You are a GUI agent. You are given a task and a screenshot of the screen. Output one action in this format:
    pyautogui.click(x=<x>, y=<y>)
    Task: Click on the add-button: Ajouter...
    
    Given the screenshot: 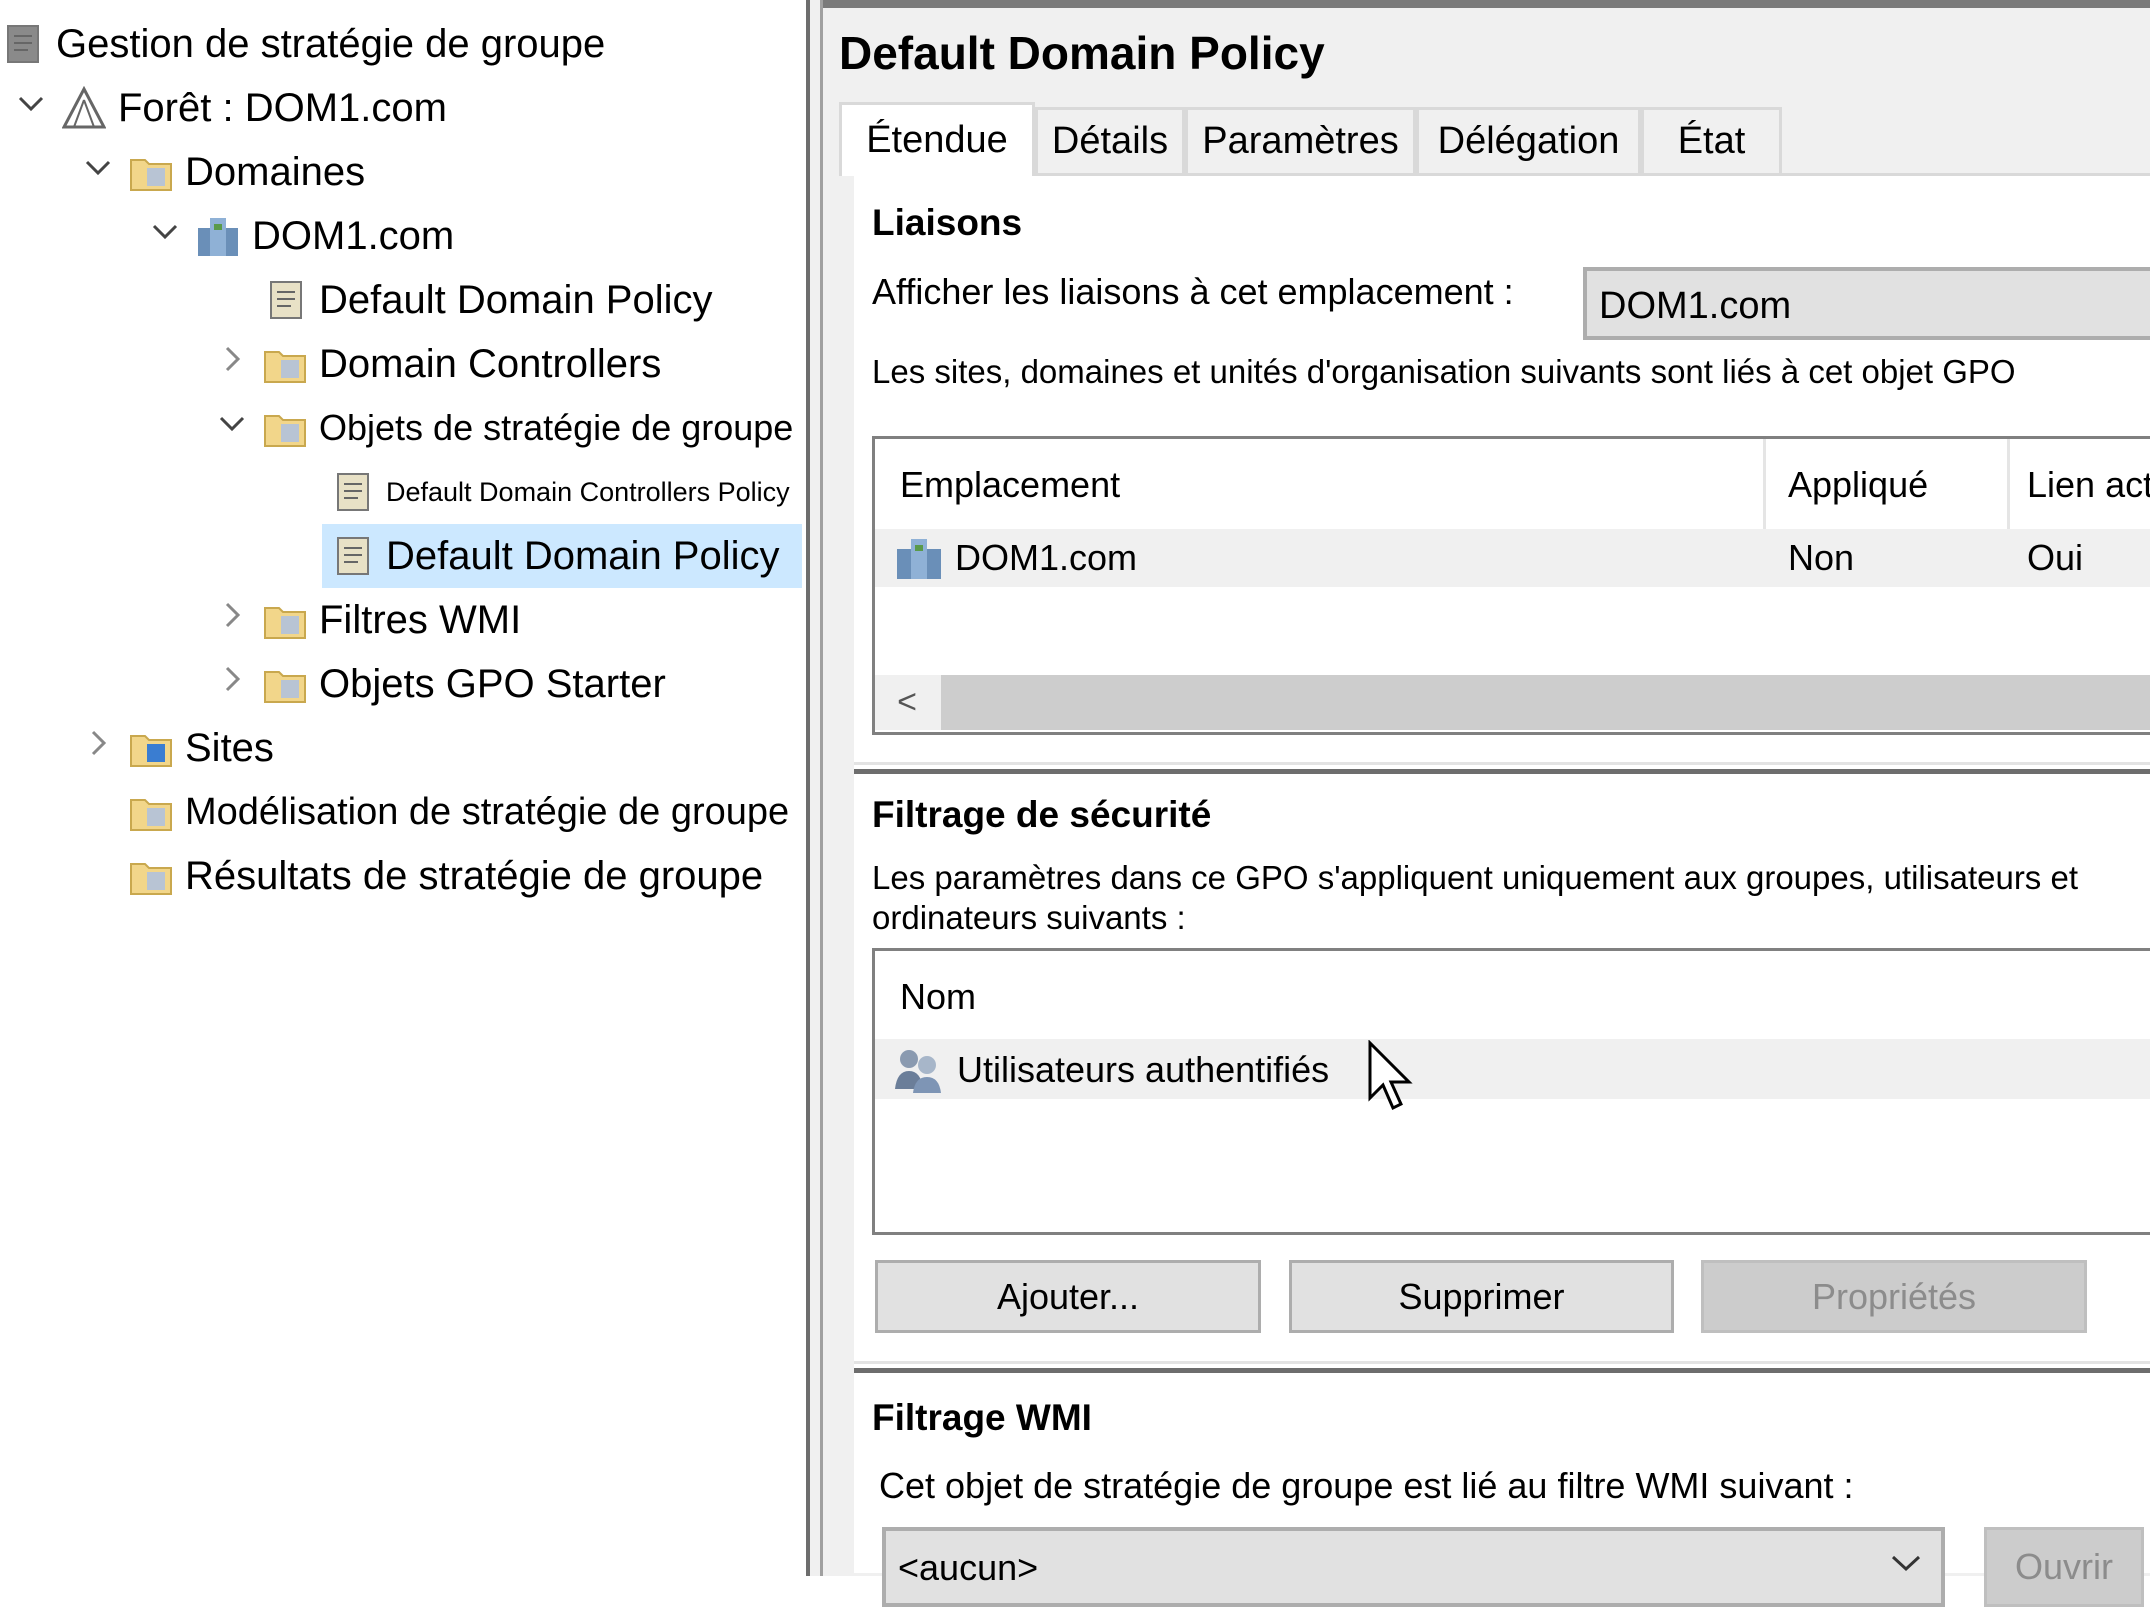 What is the action you would take?
    pyautogui.click(x=1068, y=1296)
    